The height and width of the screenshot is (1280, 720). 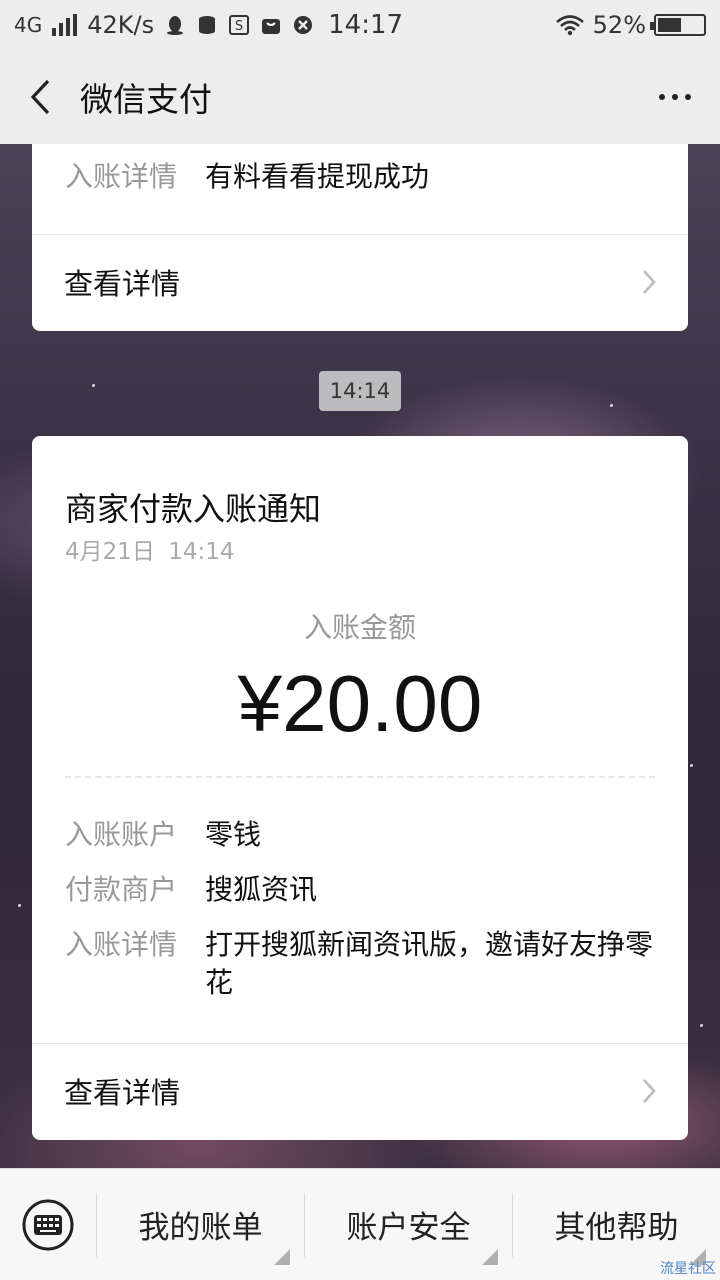 I want to click on menu-label: 我的账单, so click(x=200, y=1228).